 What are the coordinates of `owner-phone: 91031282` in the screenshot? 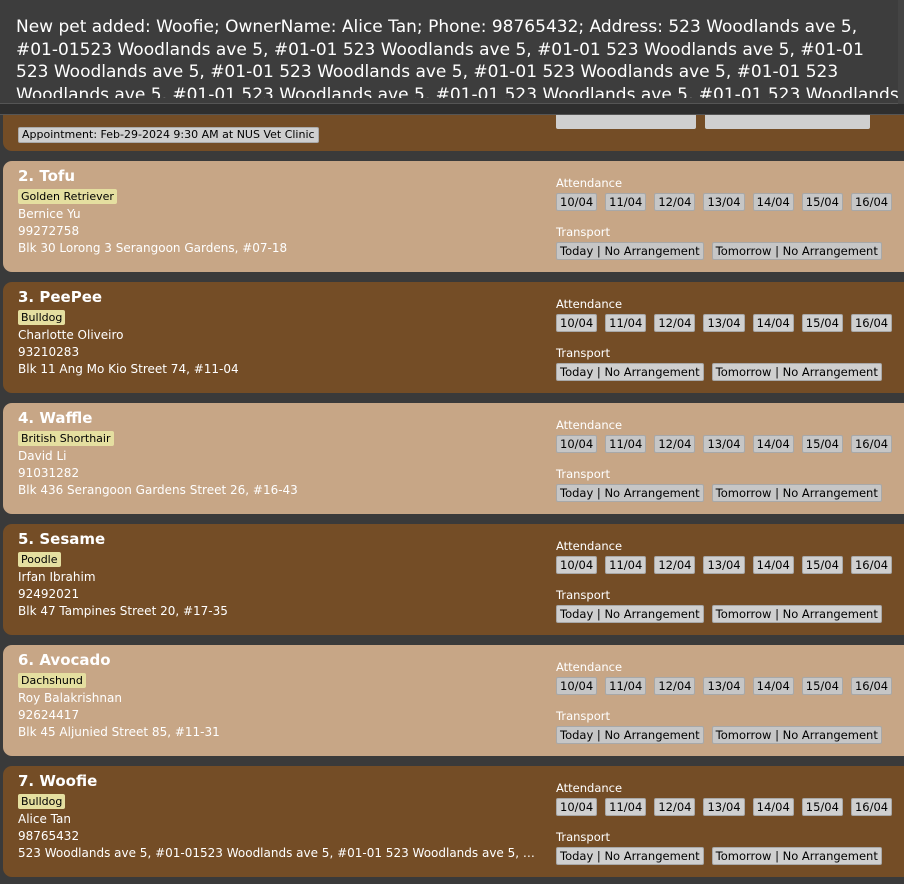 It's located at (49, 473).